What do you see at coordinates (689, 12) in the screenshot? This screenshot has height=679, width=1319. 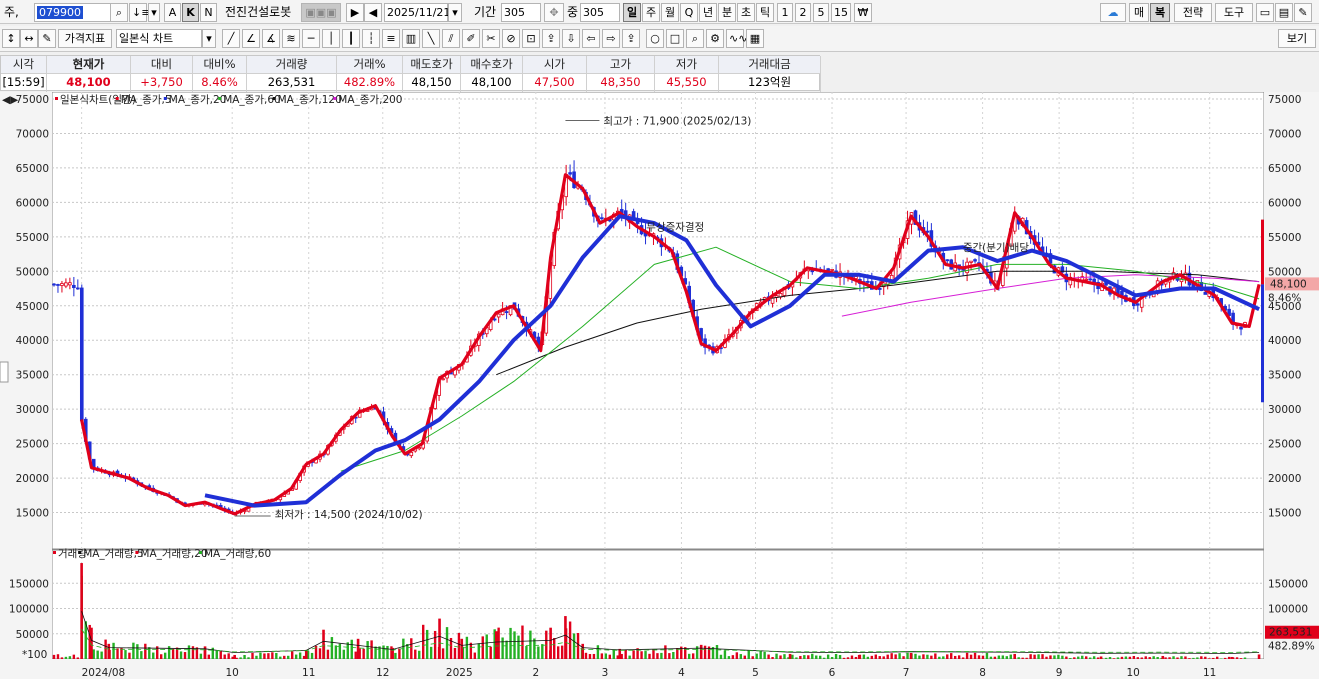 I see `interval-tab-quarter: Q` at bounding box center [689, 12].